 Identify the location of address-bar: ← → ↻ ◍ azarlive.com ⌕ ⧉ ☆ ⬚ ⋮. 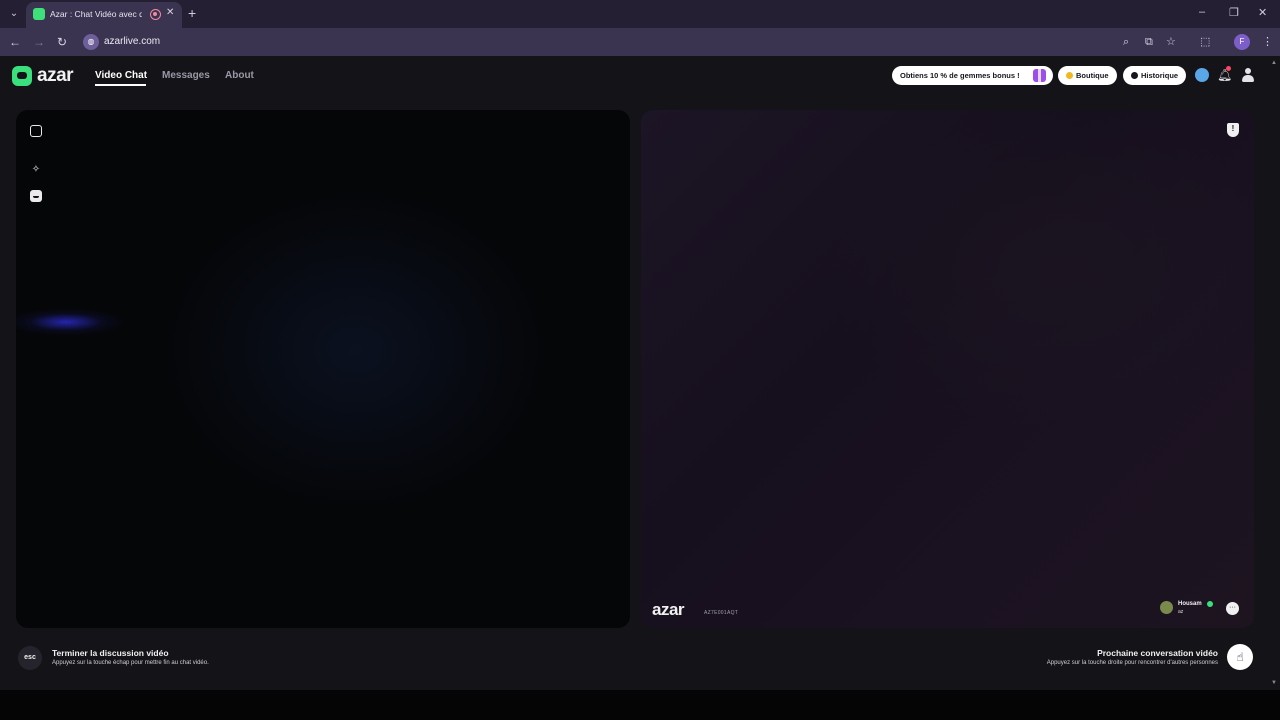
(640, 42).